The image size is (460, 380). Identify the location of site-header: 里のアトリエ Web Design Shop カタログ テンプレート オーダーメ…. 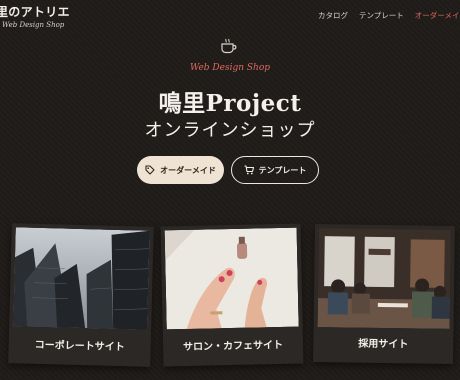
(230, 18).